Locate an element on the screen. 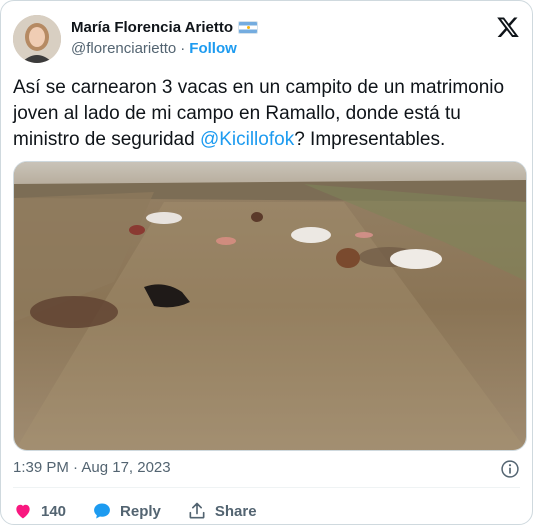  share-button: Share is located at coordinates (222, 511).